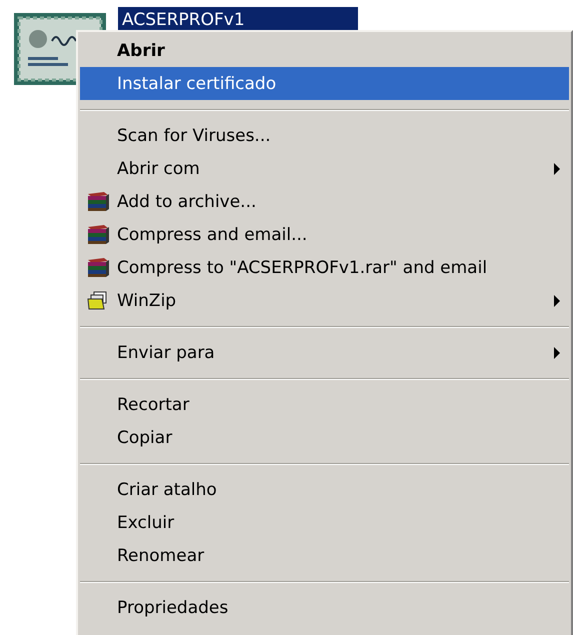  I want to click on menu-item: Enviar para, so click(324, 352).